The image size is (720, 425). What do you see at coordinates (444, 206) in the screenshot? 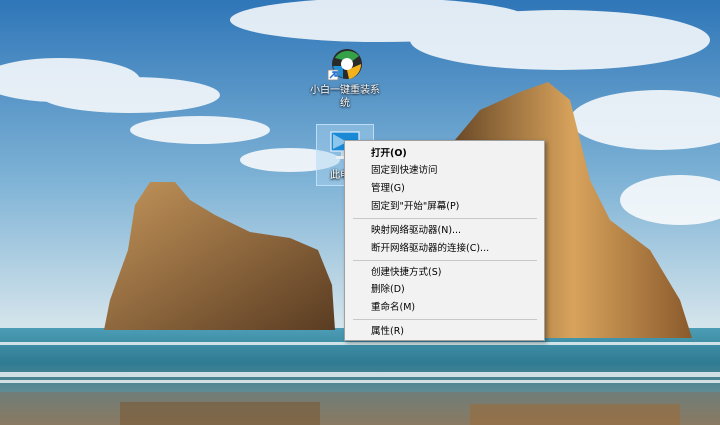
I see `menu-item-pin-start: 固定到"开始"屏幕(P)` at bounding box center [444, 206].